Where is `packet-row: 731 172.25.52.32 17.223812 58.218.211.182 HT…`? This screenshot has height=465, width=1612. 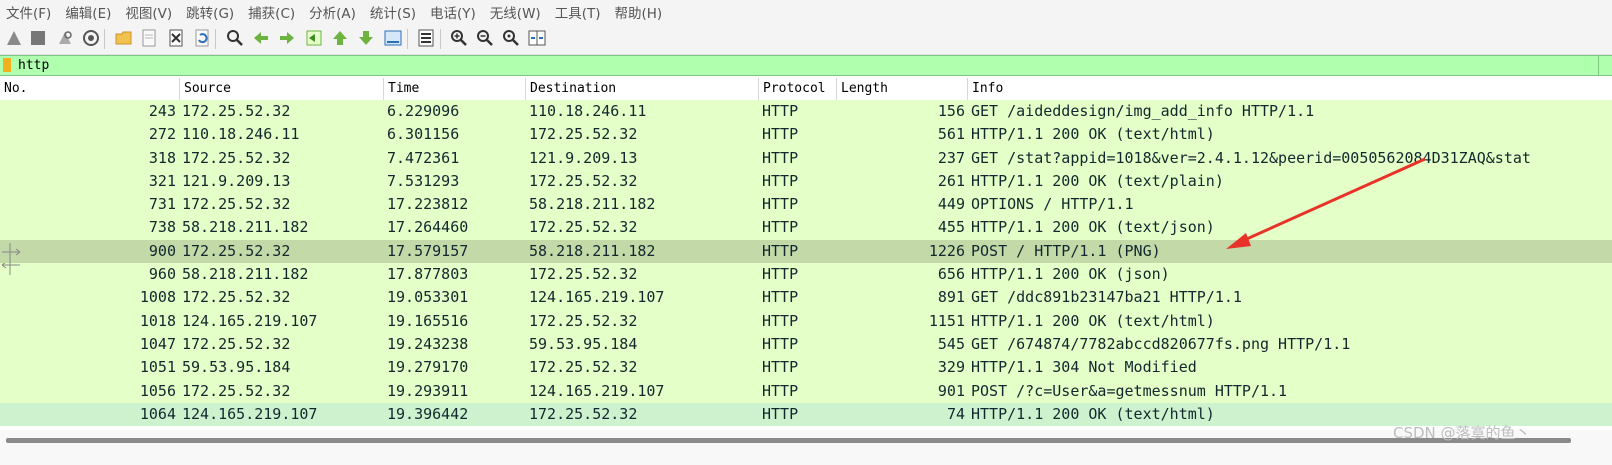
packet-row: 731 172.25.52.32 17.223812 58.218.211.182 HT… is located at coordinates (806, 205).